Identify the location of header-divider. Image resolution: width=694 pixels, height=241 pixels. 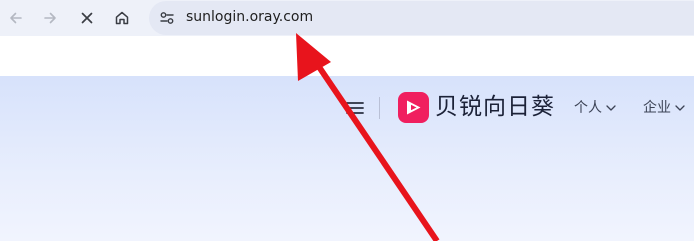
(379, 108).